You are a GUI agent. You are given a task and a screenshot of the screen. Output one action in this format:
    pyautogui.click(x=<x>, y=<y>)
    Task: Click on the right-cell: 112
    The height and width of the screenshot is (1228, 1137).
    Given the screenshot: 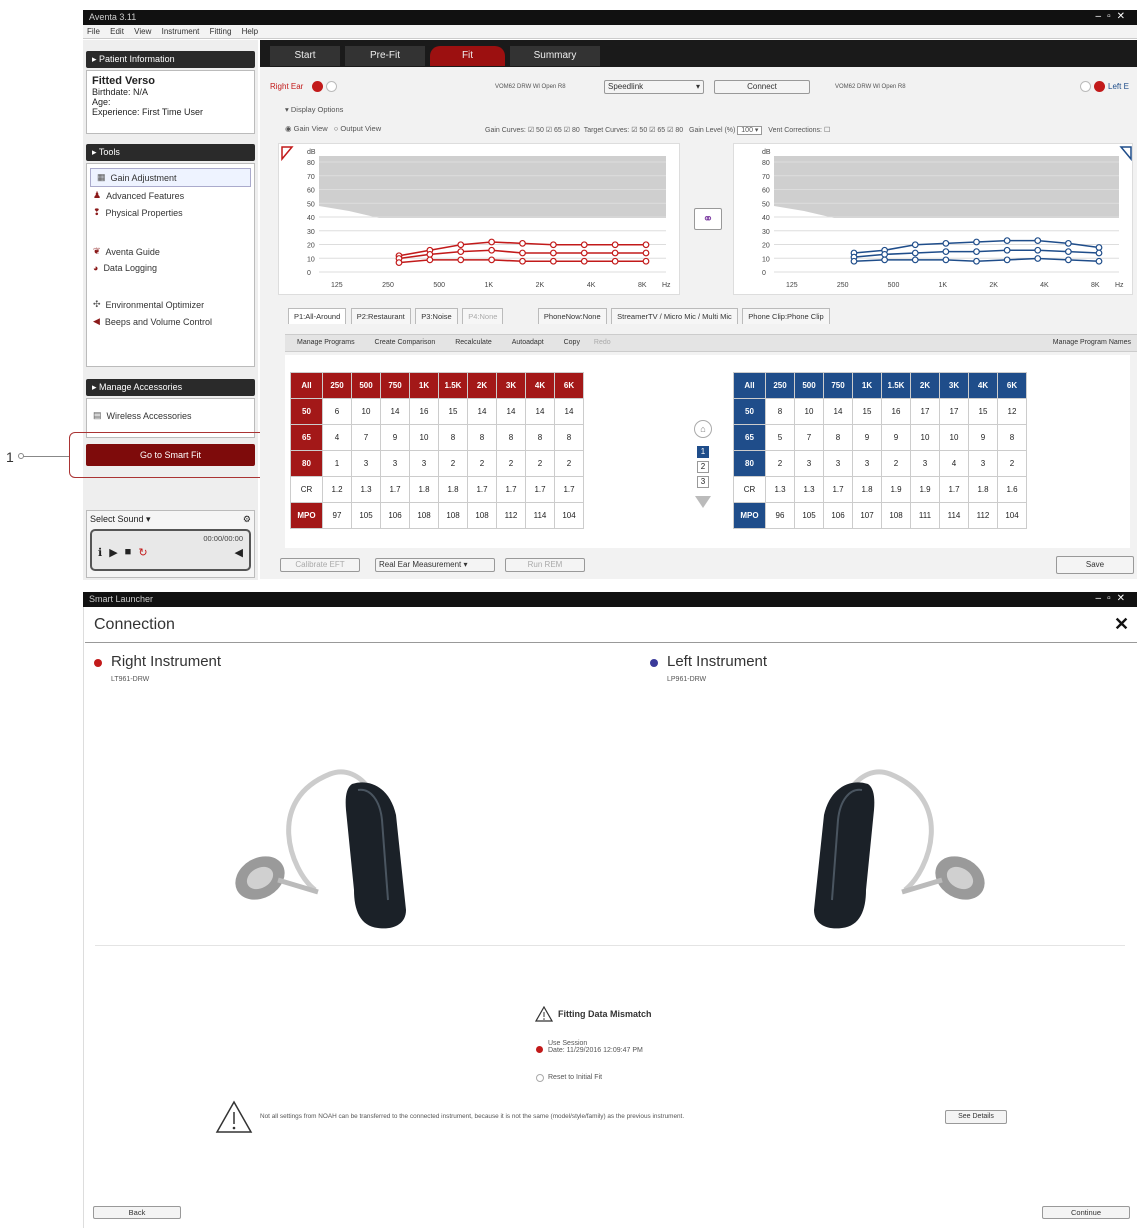 What is the action you would take?
    pyautogui.click(x=511, y=515)
    